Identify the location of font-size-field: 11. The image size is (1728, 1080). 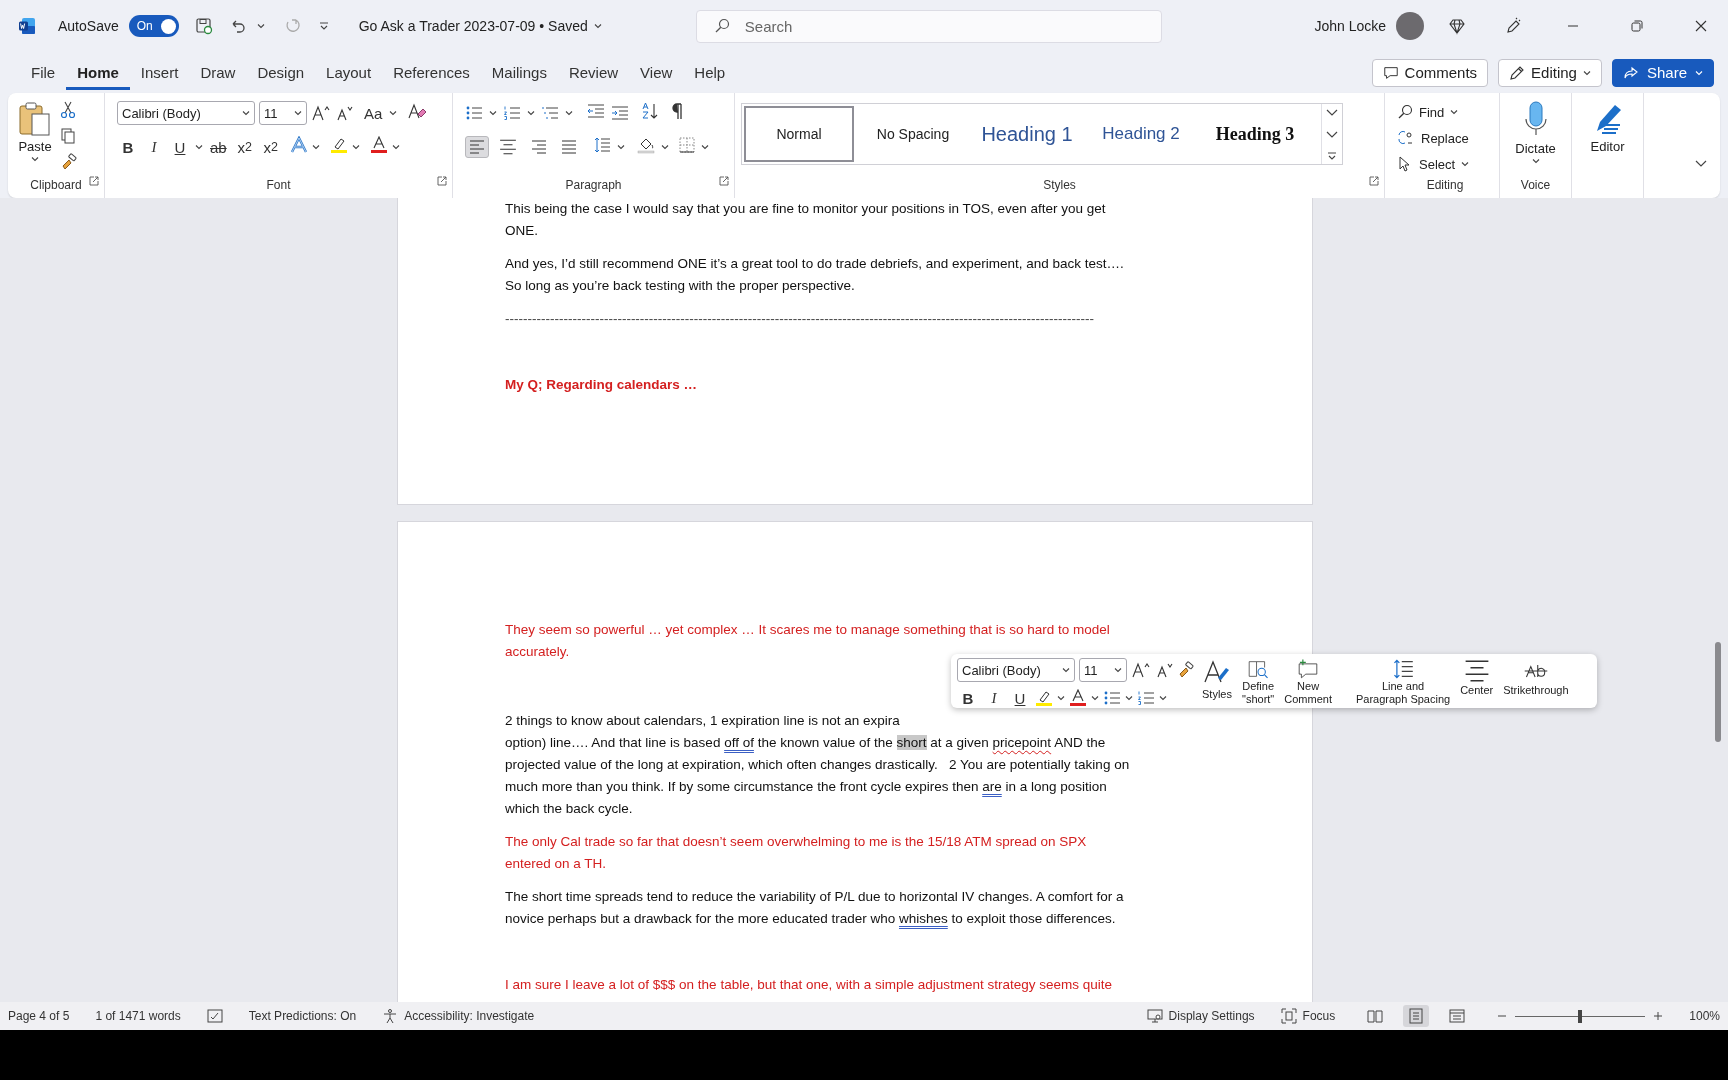
(1103, 670).